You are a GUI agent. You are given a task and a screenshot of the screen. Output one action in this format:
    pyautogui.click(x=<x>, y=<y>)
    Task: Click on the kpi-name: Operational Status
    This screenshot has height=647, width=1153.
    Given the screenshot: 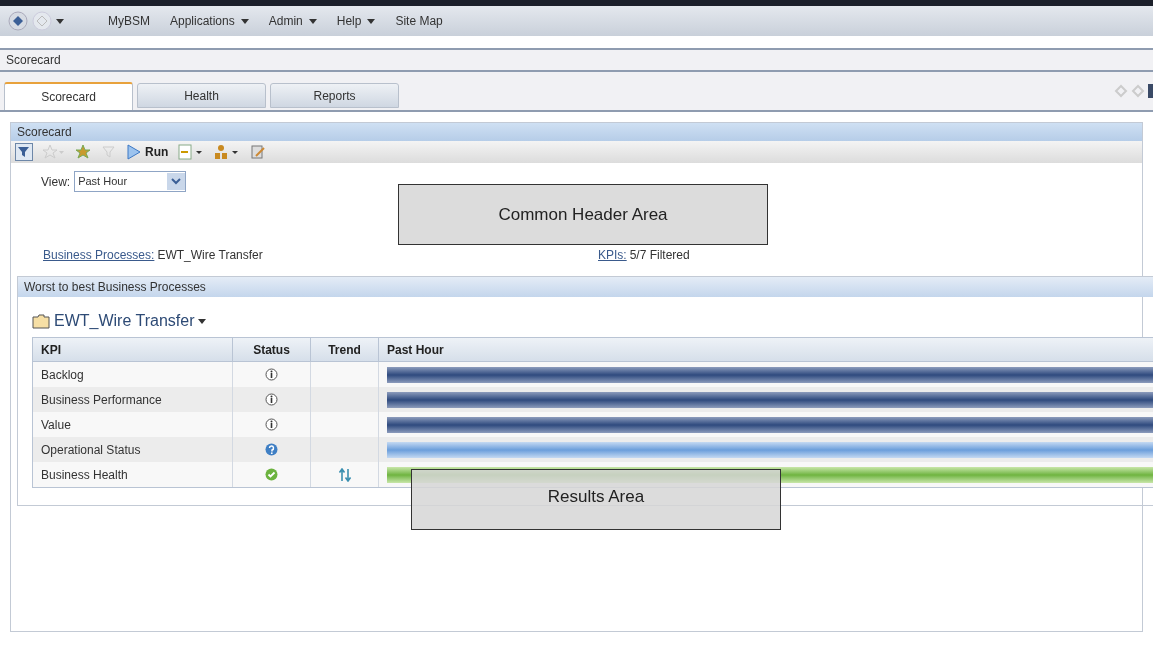 What is the action you would take?
    pyautogui.click(x=91, y=450)
    